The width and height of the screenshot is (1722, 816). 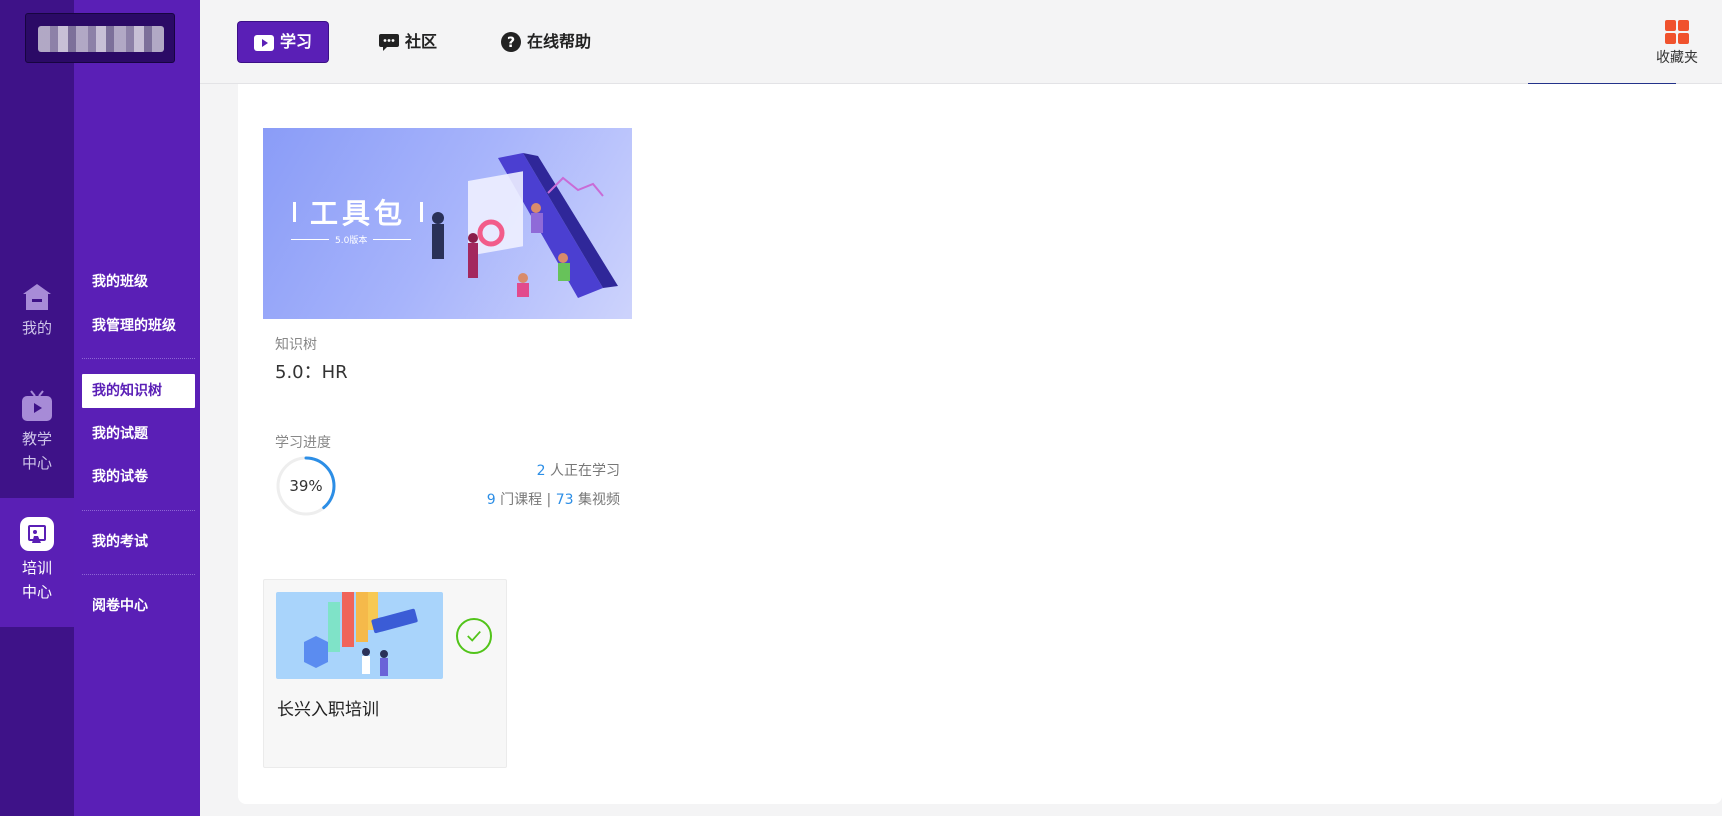 What do you see at coordinates (37, 297) in the screenshot?
I see `home-icon` at bounding box center [37, 297].